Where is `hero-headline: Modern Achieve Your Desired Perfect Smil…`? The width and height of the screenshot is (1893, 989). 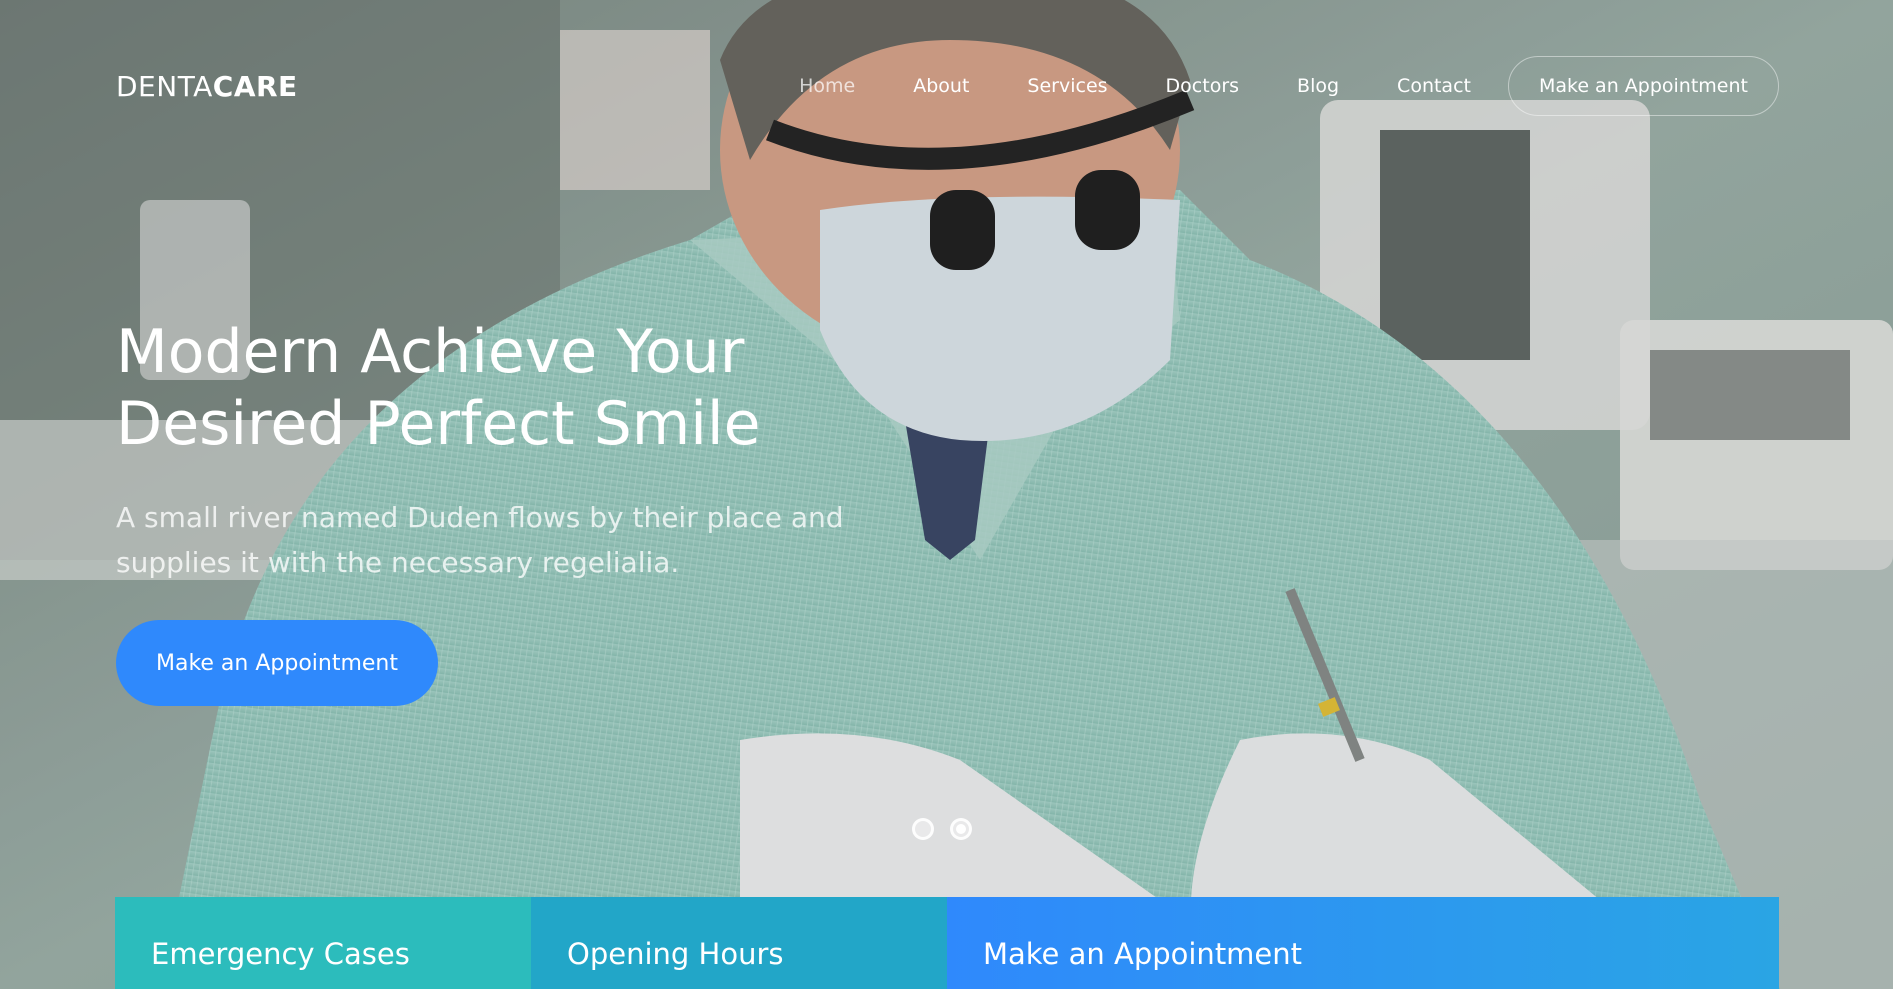 hero-headline: Modern Achieve Your Desired Perfect Smil… is located at coordinates (496, 388).